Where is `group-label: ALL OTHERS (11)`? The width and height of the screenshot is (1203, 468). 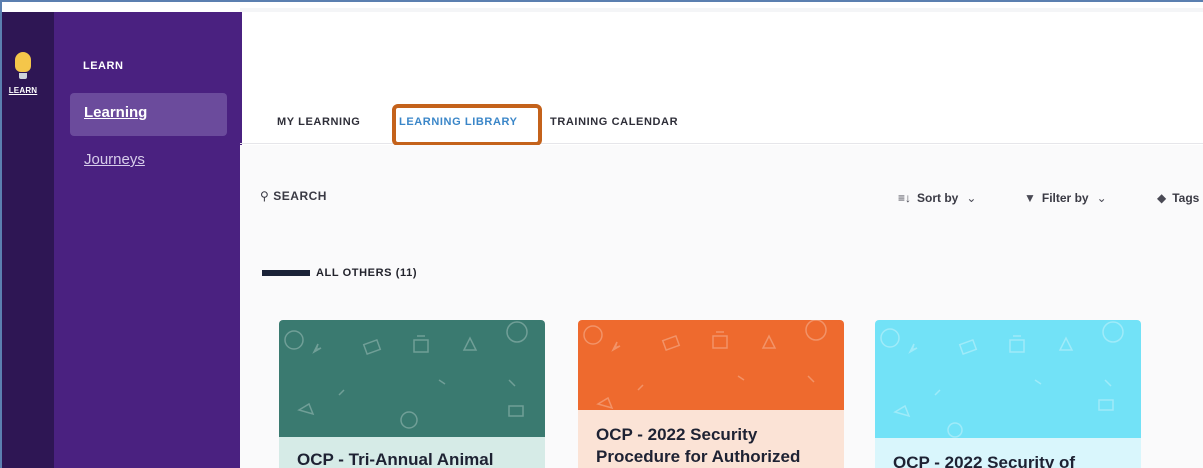 group-label: ALL OTHERS (11) is located at coordinates (367, 272).